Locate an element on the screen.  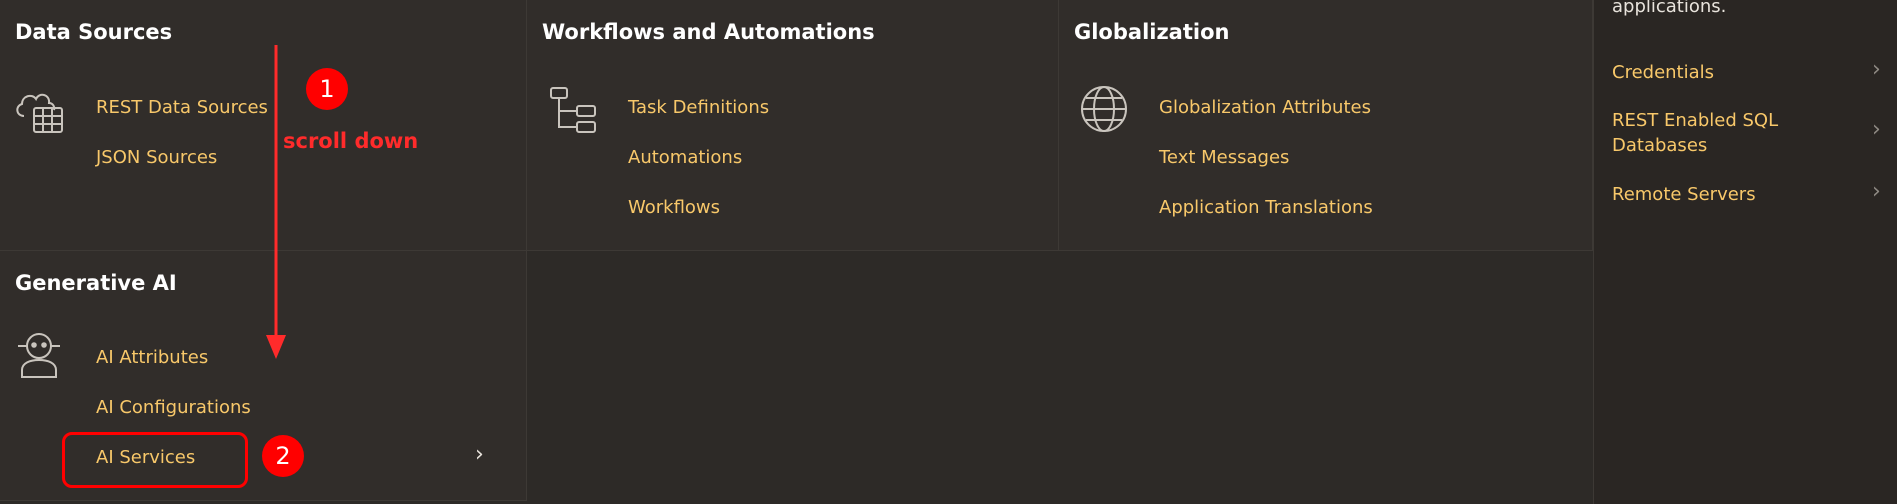
link-task-definitions: Task Definitions is located at coordinates (698, 107).